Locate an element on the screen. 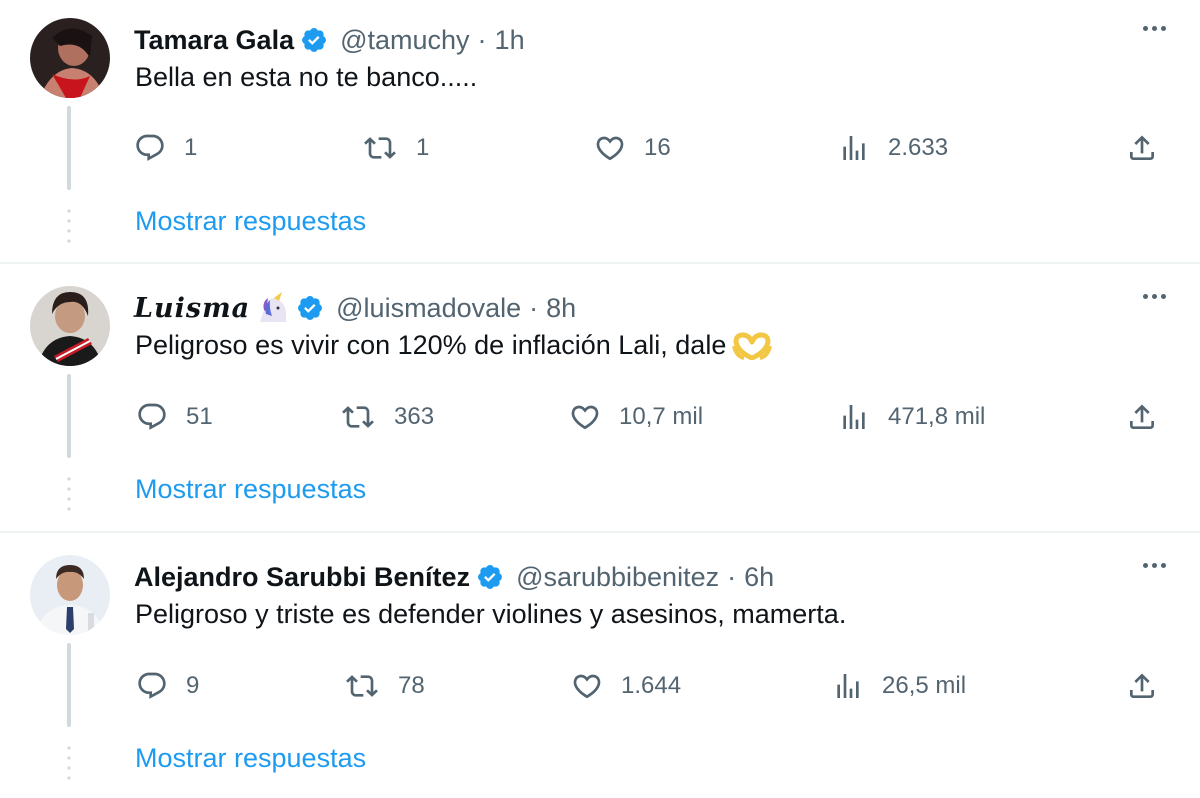 The image size is (1200, 798). reply-button: 9 is located at coordinates (167, 686).